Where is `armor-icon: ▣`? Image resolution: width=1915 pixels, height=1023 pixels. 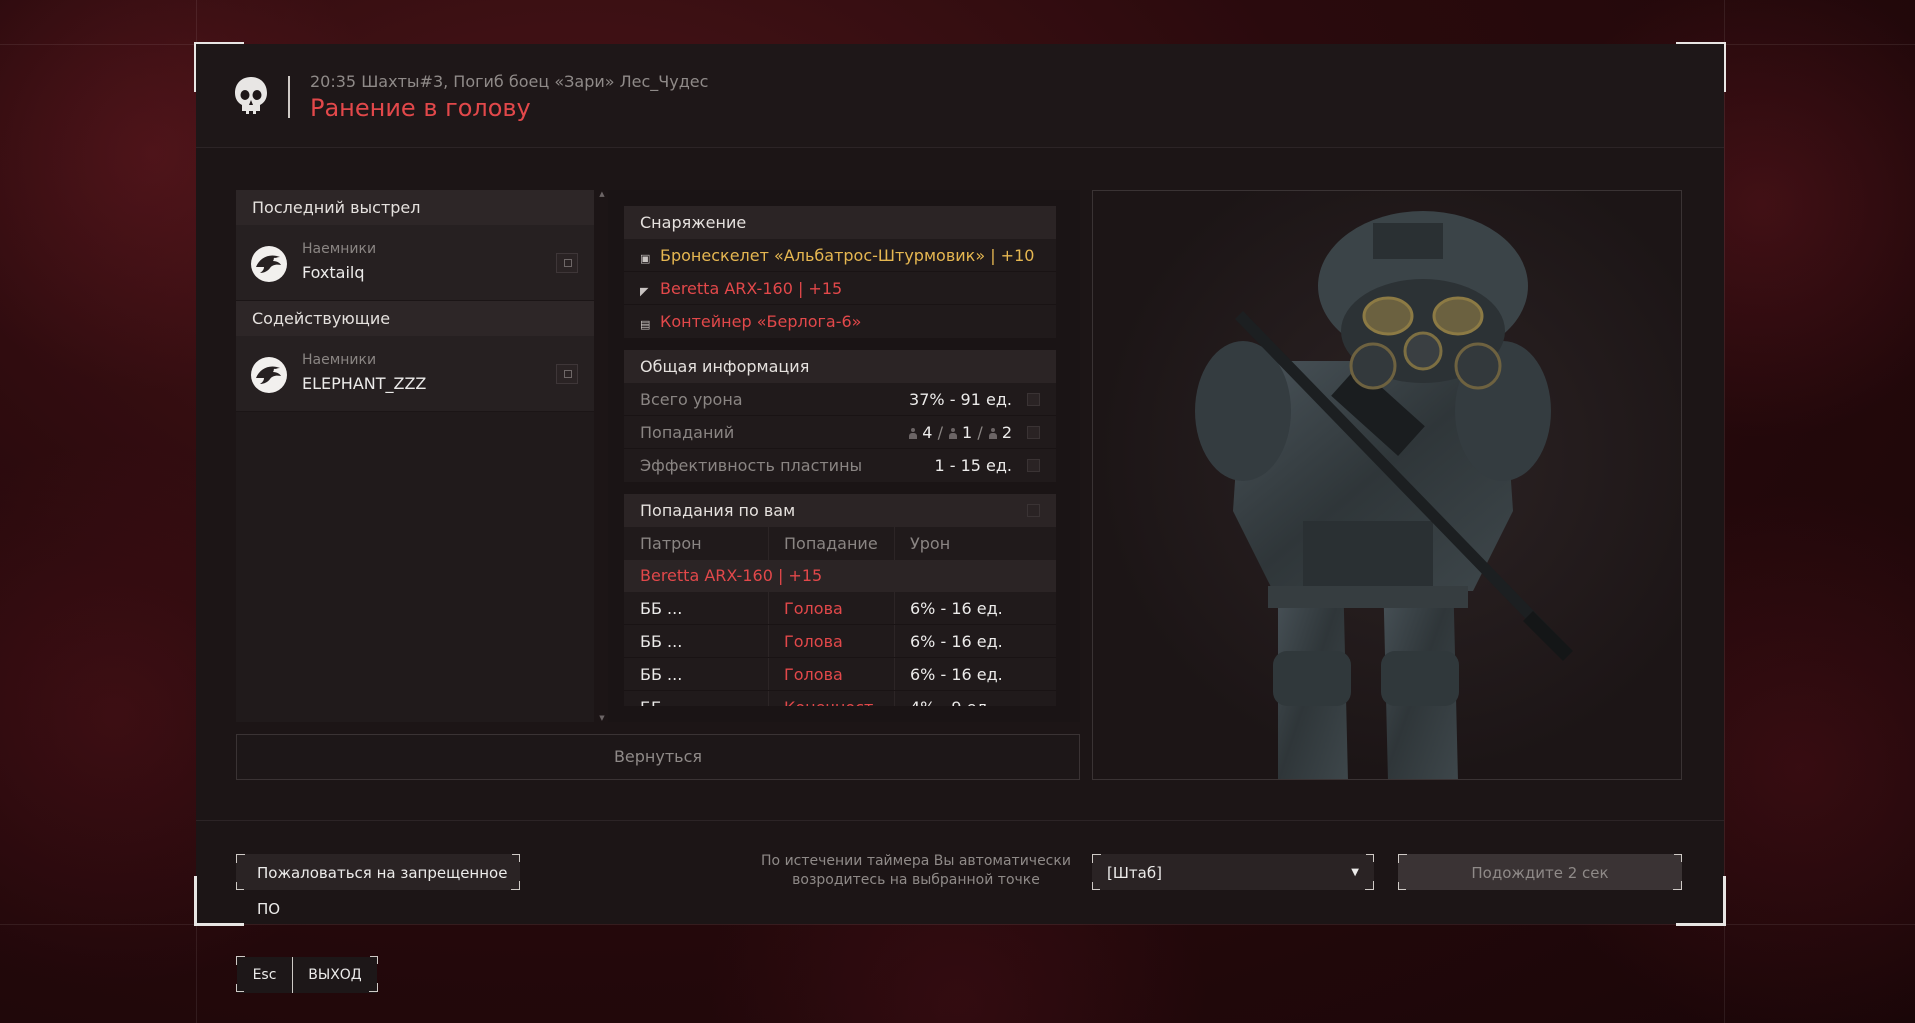
armor-icon: ▣ is located at coordinates (645, 258).